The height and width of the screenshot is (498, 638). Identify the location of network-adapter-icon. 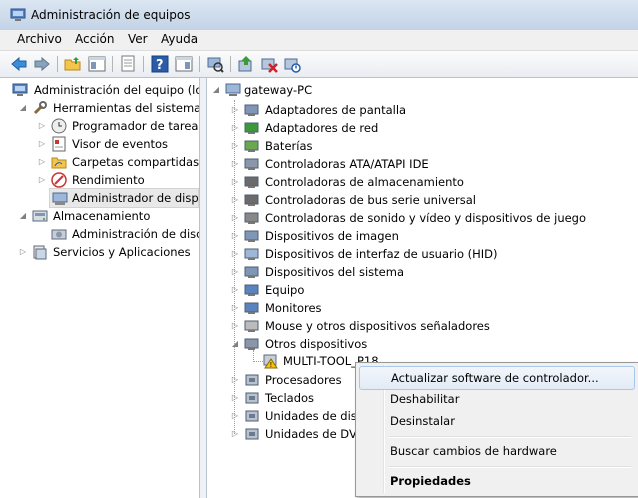
(252, 128).